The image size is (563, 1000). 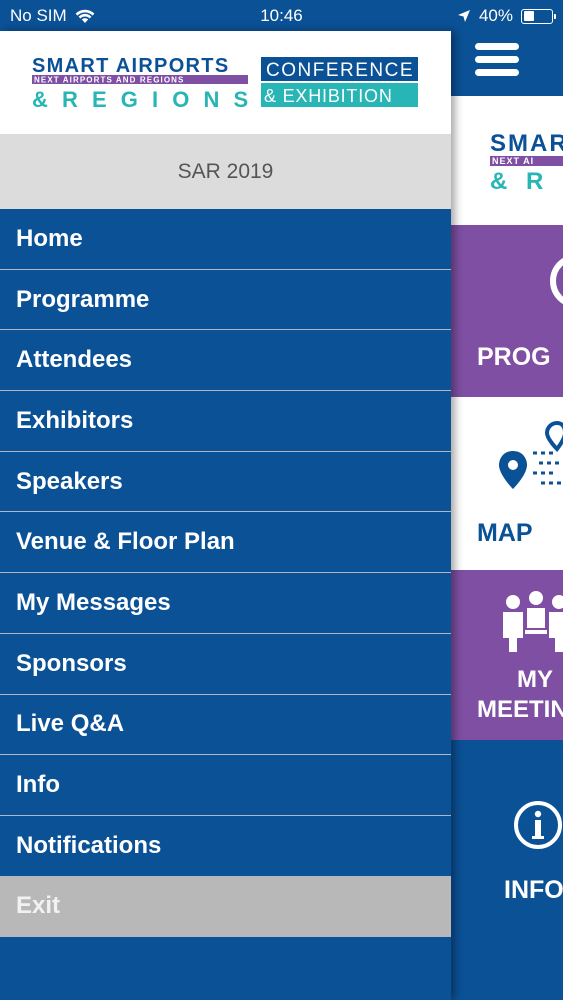 What do you see at coordinates (533, 890) in the screenshot?
I see `tile-info-label: INFO` at bounding box center [533, 890].